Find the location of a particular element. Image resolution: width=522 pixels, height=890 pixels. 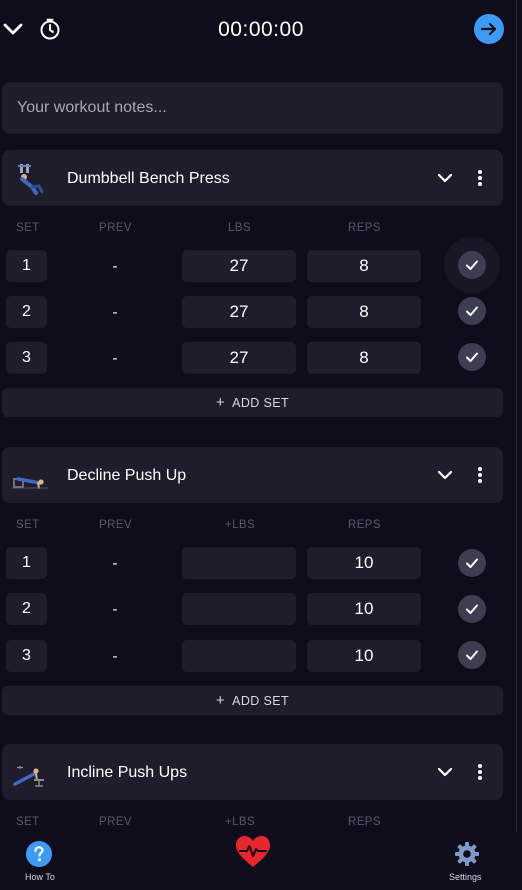

heart-pulse-icon is located at coordinates (253, 851).